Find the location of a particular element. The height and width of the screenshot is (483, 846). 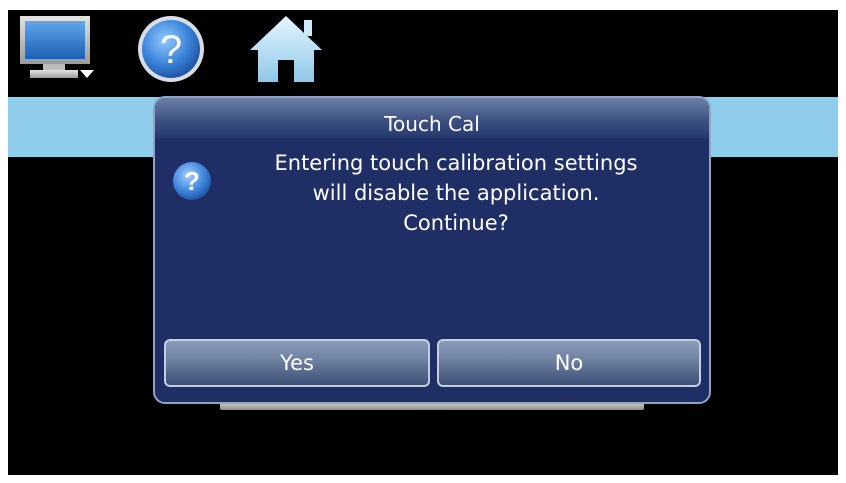

message-line: Continue? is located at coordinates (456, 223).